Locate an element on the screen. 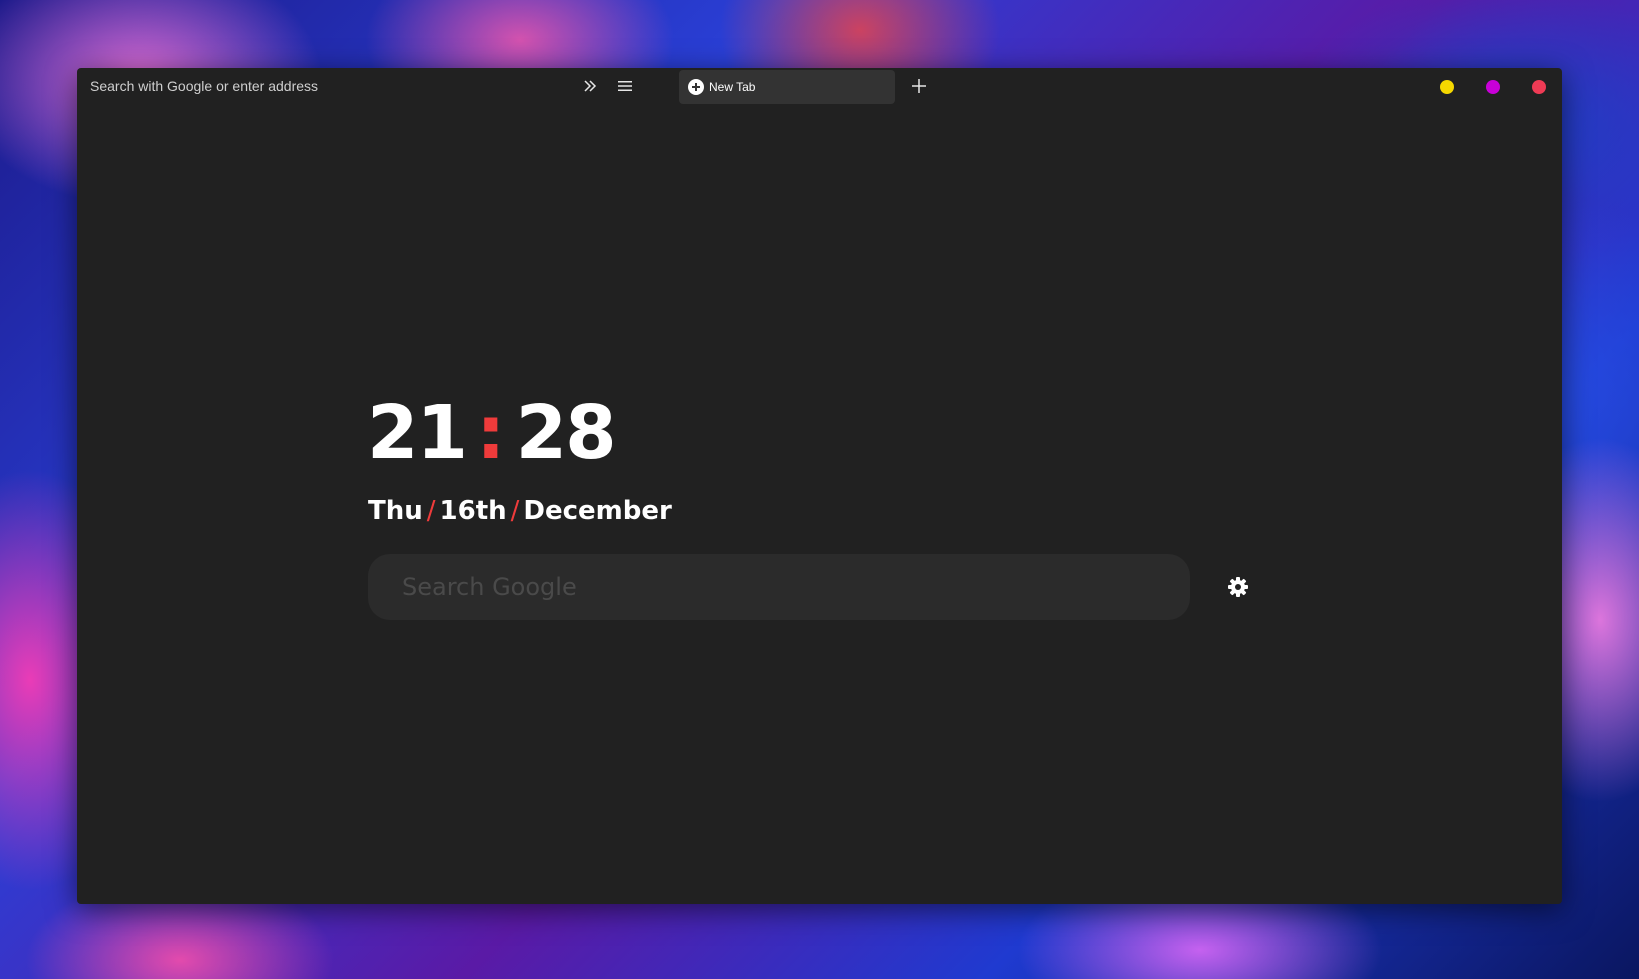 The width and height of the screenshot is (1639, 979). tab-title: New Tab is located at coordinates (732, 87).